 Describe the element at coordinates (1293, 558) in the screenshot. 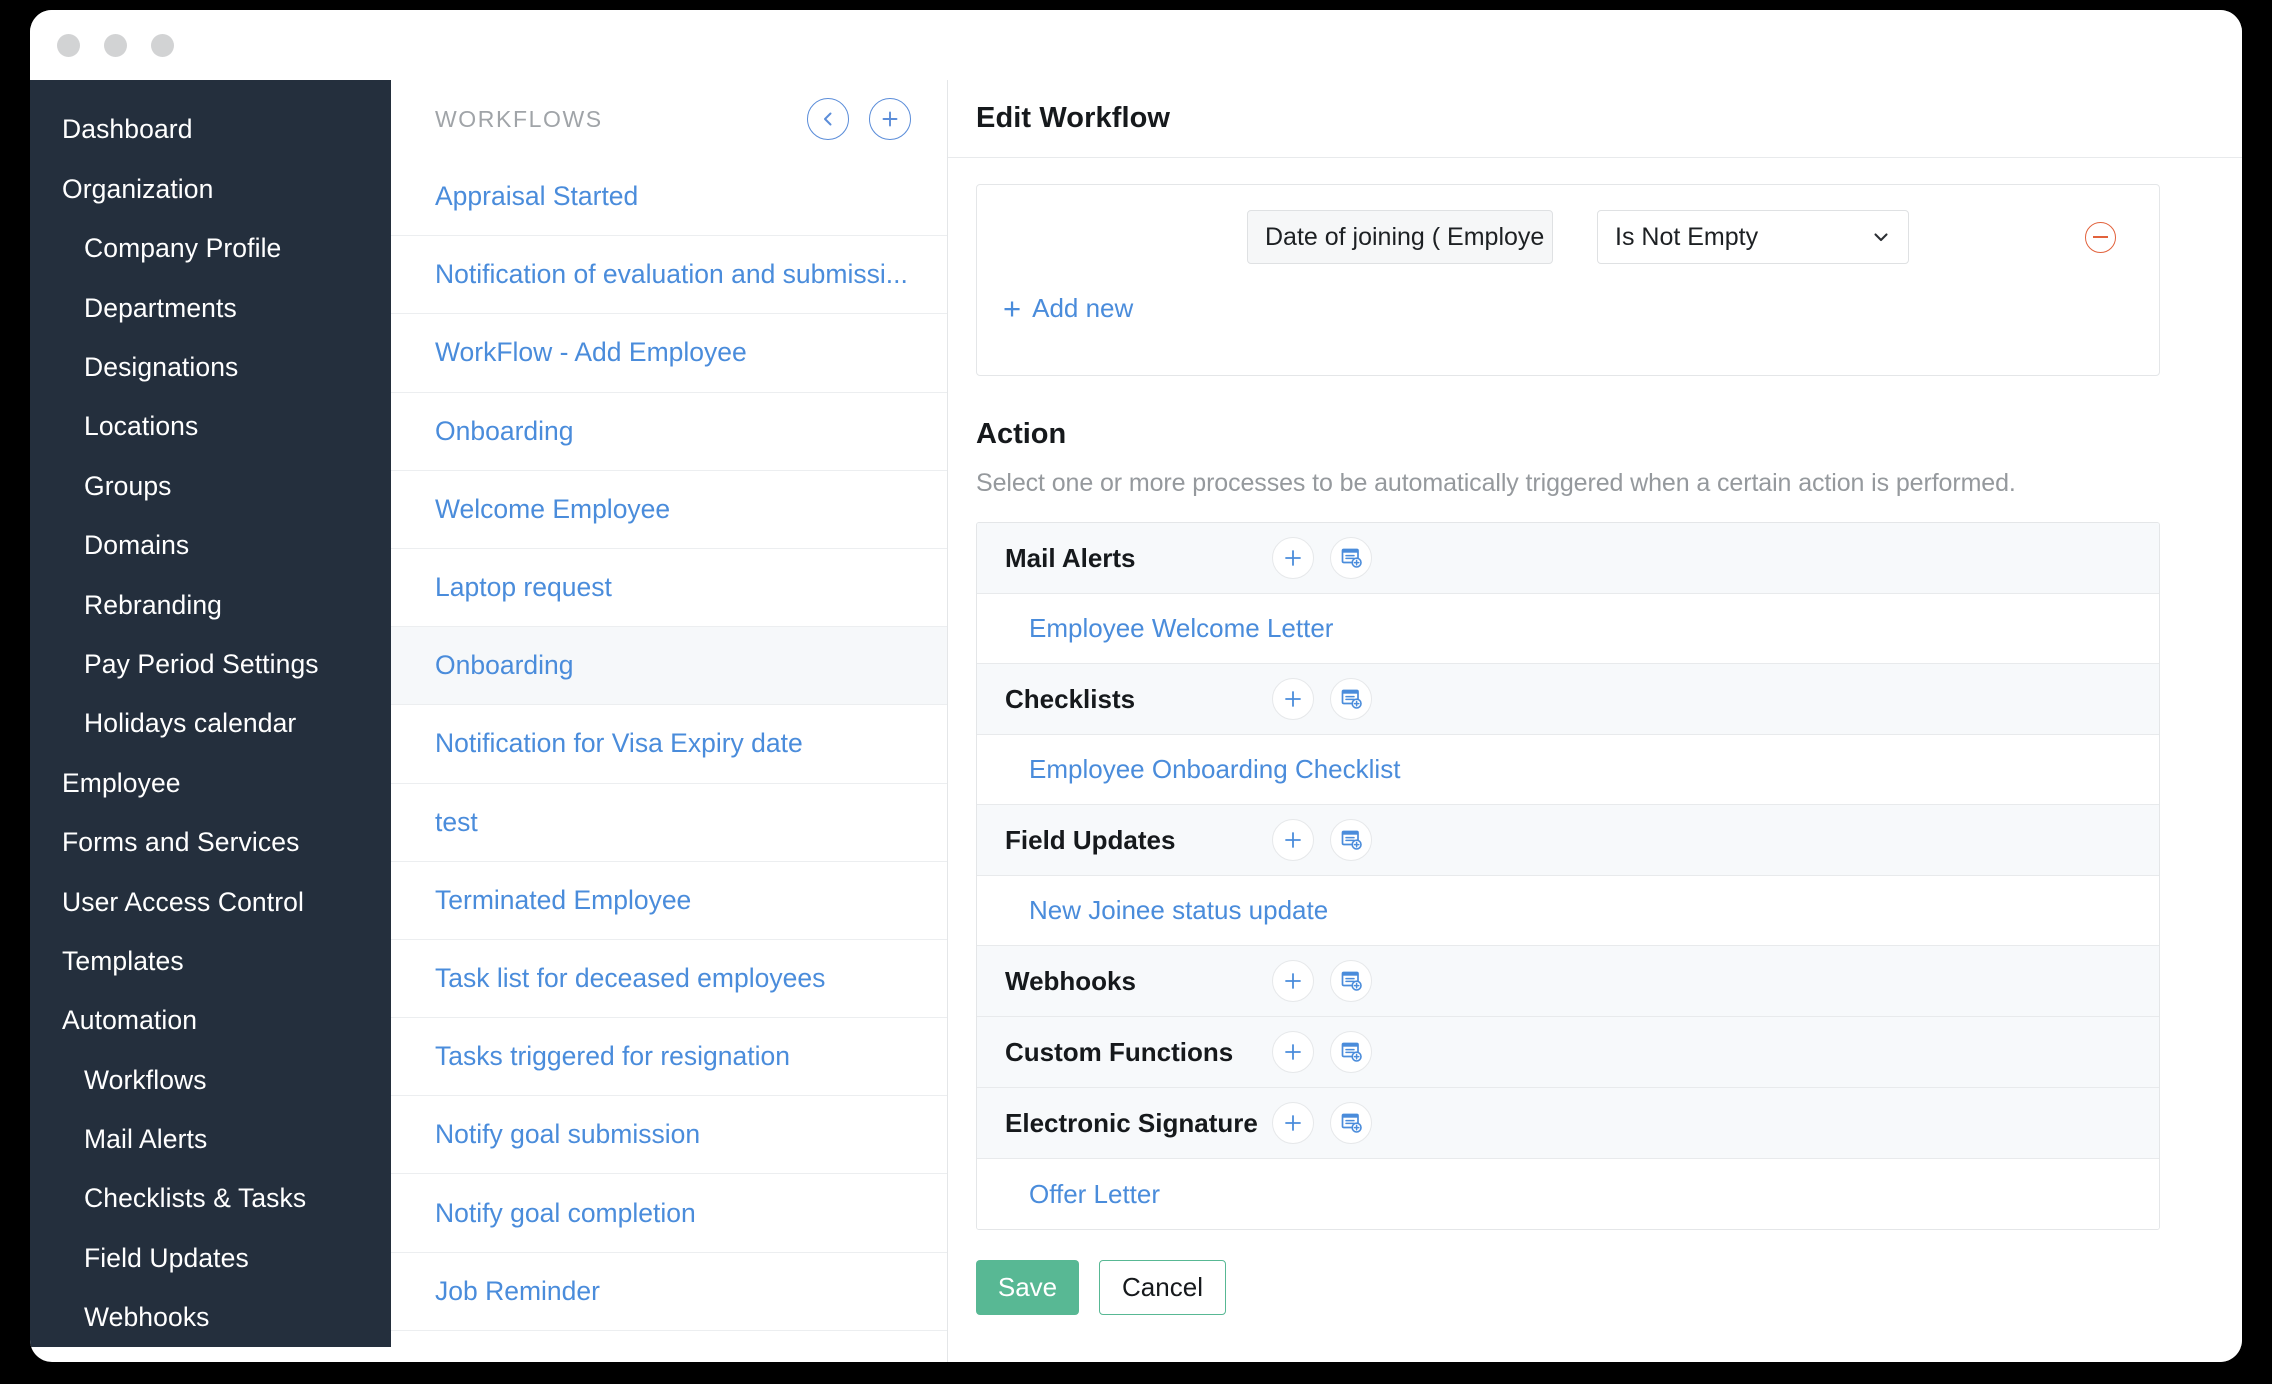

I see `add-mail-alerts-button` at that location.